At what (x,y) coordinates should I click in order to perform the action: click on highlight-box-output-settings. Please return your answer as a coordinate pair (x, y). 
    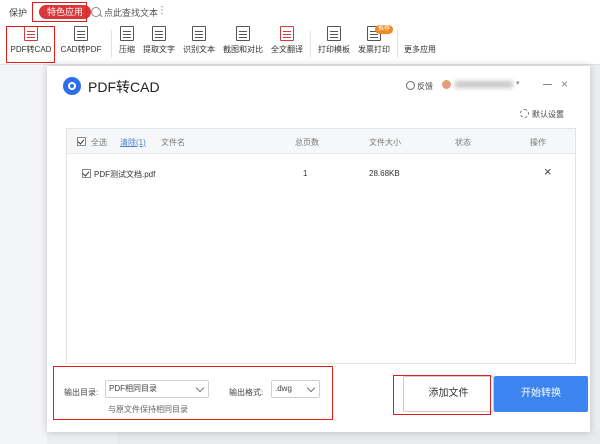
    Looking at the image, I should click on (193, 393).